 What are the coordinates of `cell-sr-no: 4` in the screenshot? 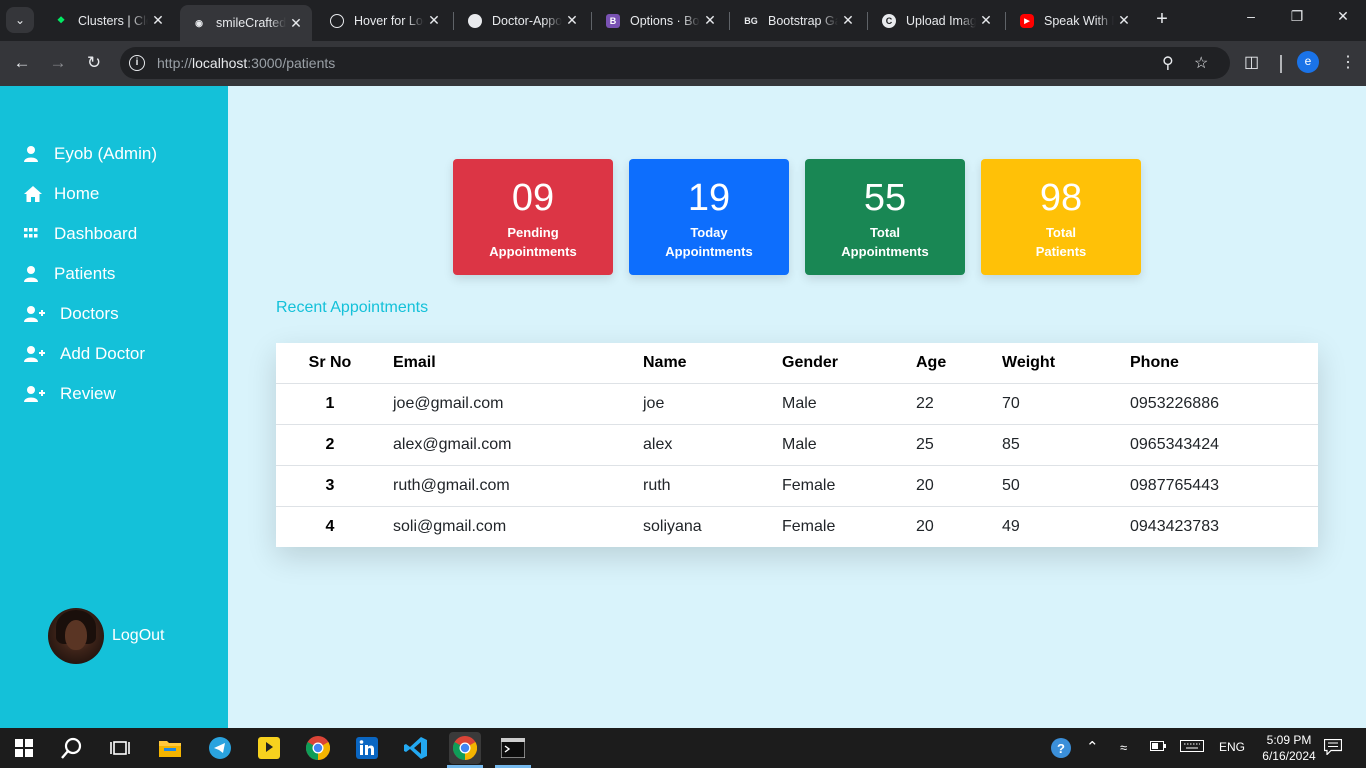 It's located at (330, 526).